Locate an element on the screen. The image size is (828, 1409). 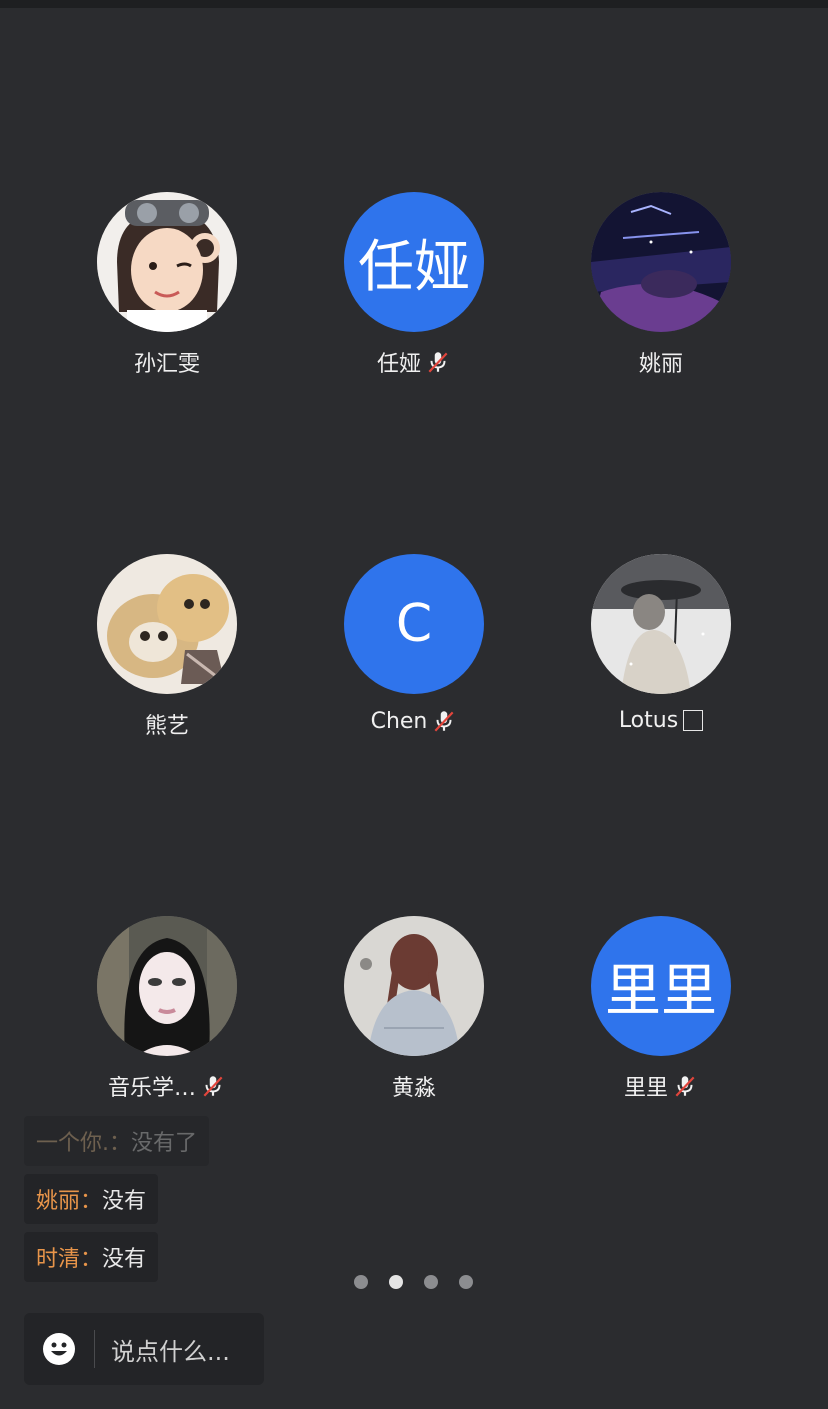
participant-tile: 任娅 任娅 is located at coordinates (414, 285).